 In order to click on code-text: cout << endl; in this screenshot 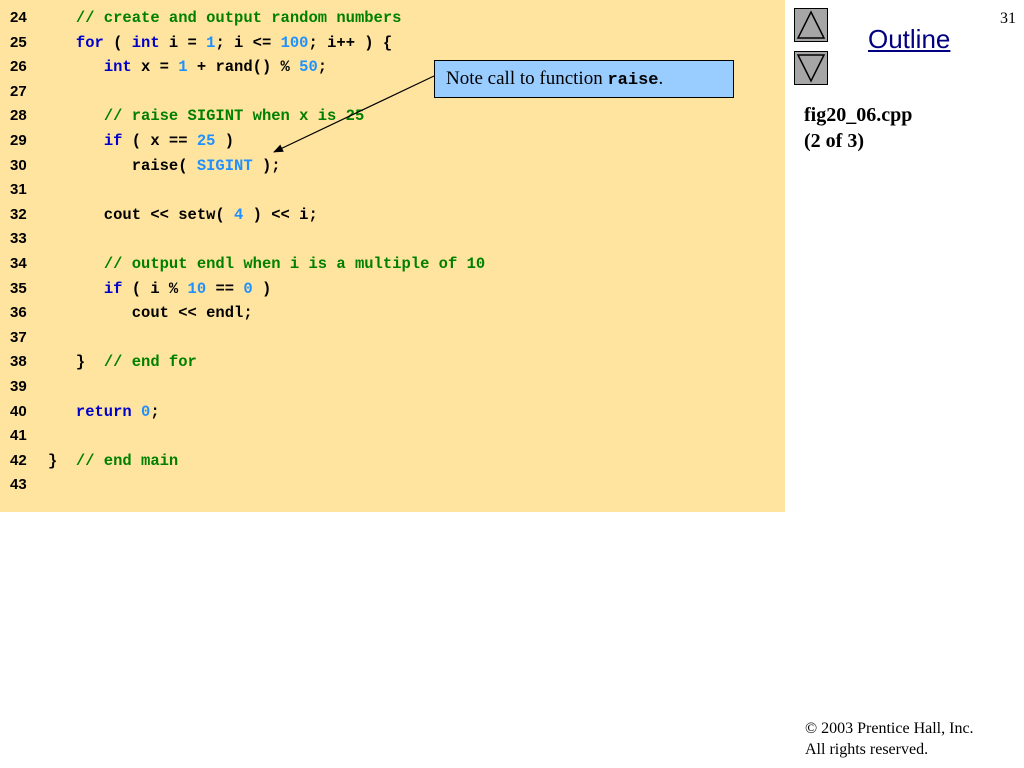, I will do `click(150, 313)`.